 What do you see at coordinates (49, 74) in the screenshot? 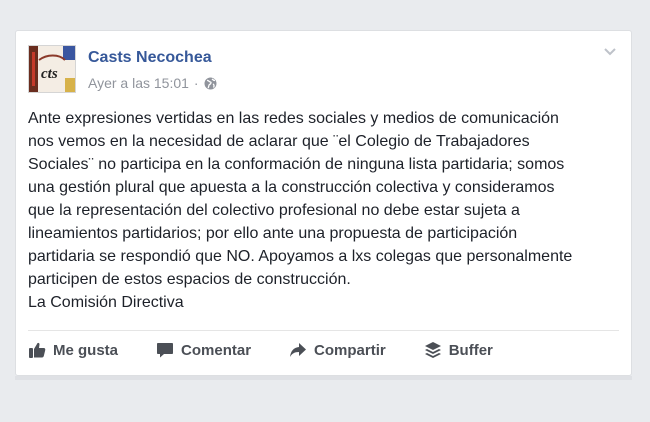
I see `avatar-text: cts` at bounding box center [49, 74].